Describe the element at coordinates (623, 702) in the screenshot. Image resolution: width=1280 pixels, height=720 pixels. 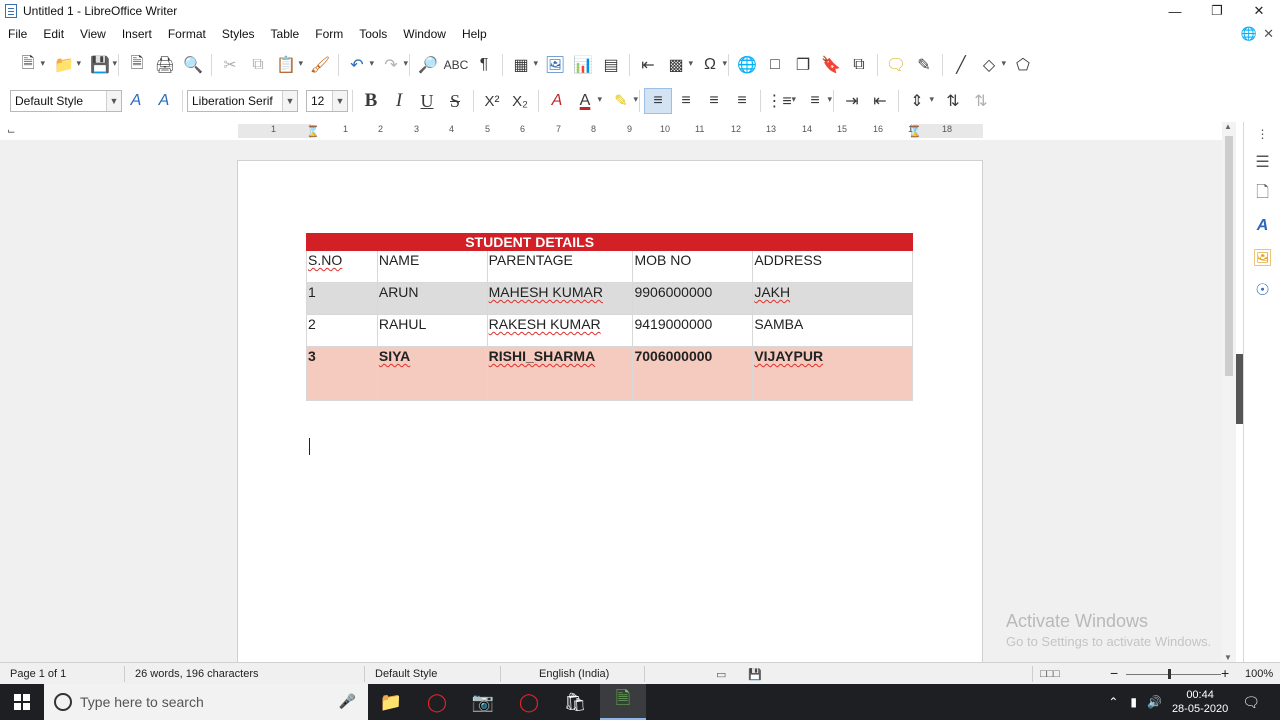
I see `libreoffice-writer-taskbar-icon: 🗎` at that location.